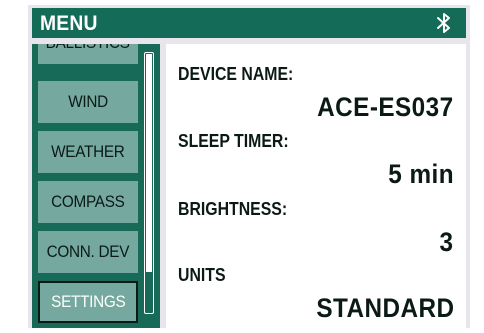 This screenshot has width=484, height=333. I want to click on sidebar-item-label: COMPASS, so click(88, 201).